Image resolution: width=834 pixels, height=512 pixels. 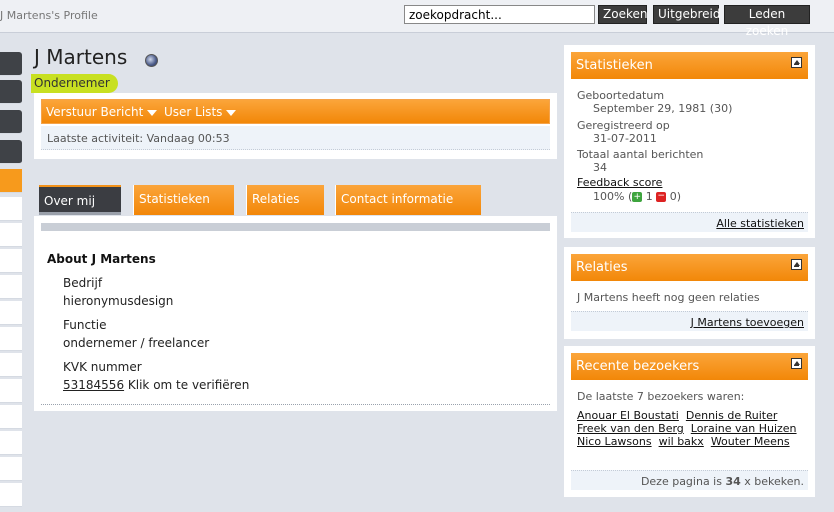 I want to click on page-views-footer: Deze pagina is 34 x bekeken., so click(x=689, y=480).